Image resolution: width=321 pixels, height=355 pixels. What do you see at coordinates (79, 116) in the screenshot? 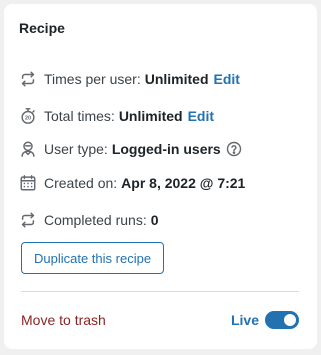
I see `total-times-label: Total times:` at bounding box center [79, 116].